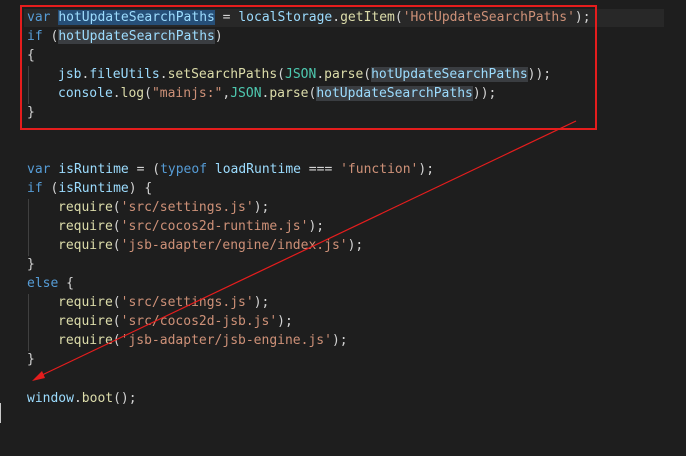  I want to click on token-identifier: loadRuntime, so click(257, 169).